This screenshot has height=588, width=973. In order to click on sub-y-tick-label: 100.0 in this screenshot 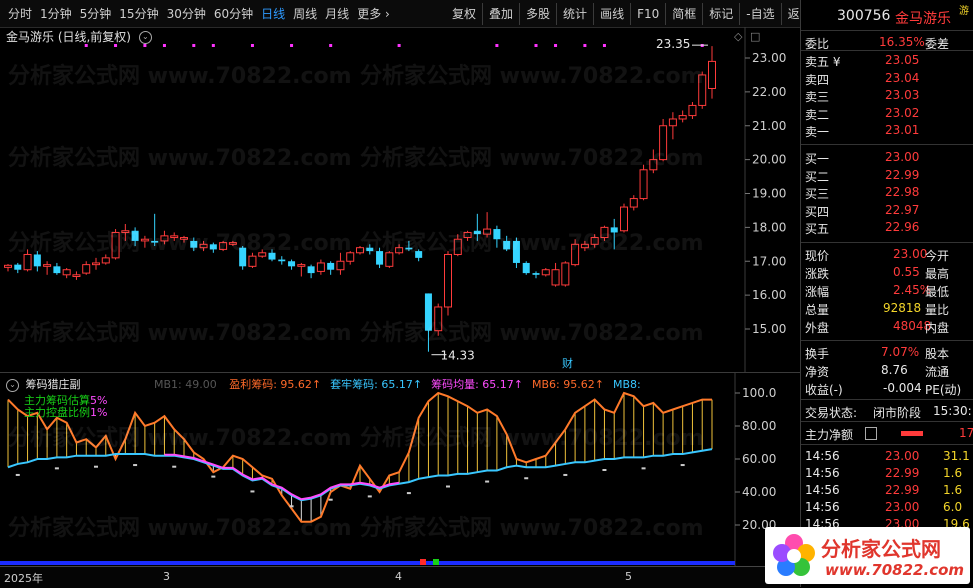, I will do `click(759, 393)`.